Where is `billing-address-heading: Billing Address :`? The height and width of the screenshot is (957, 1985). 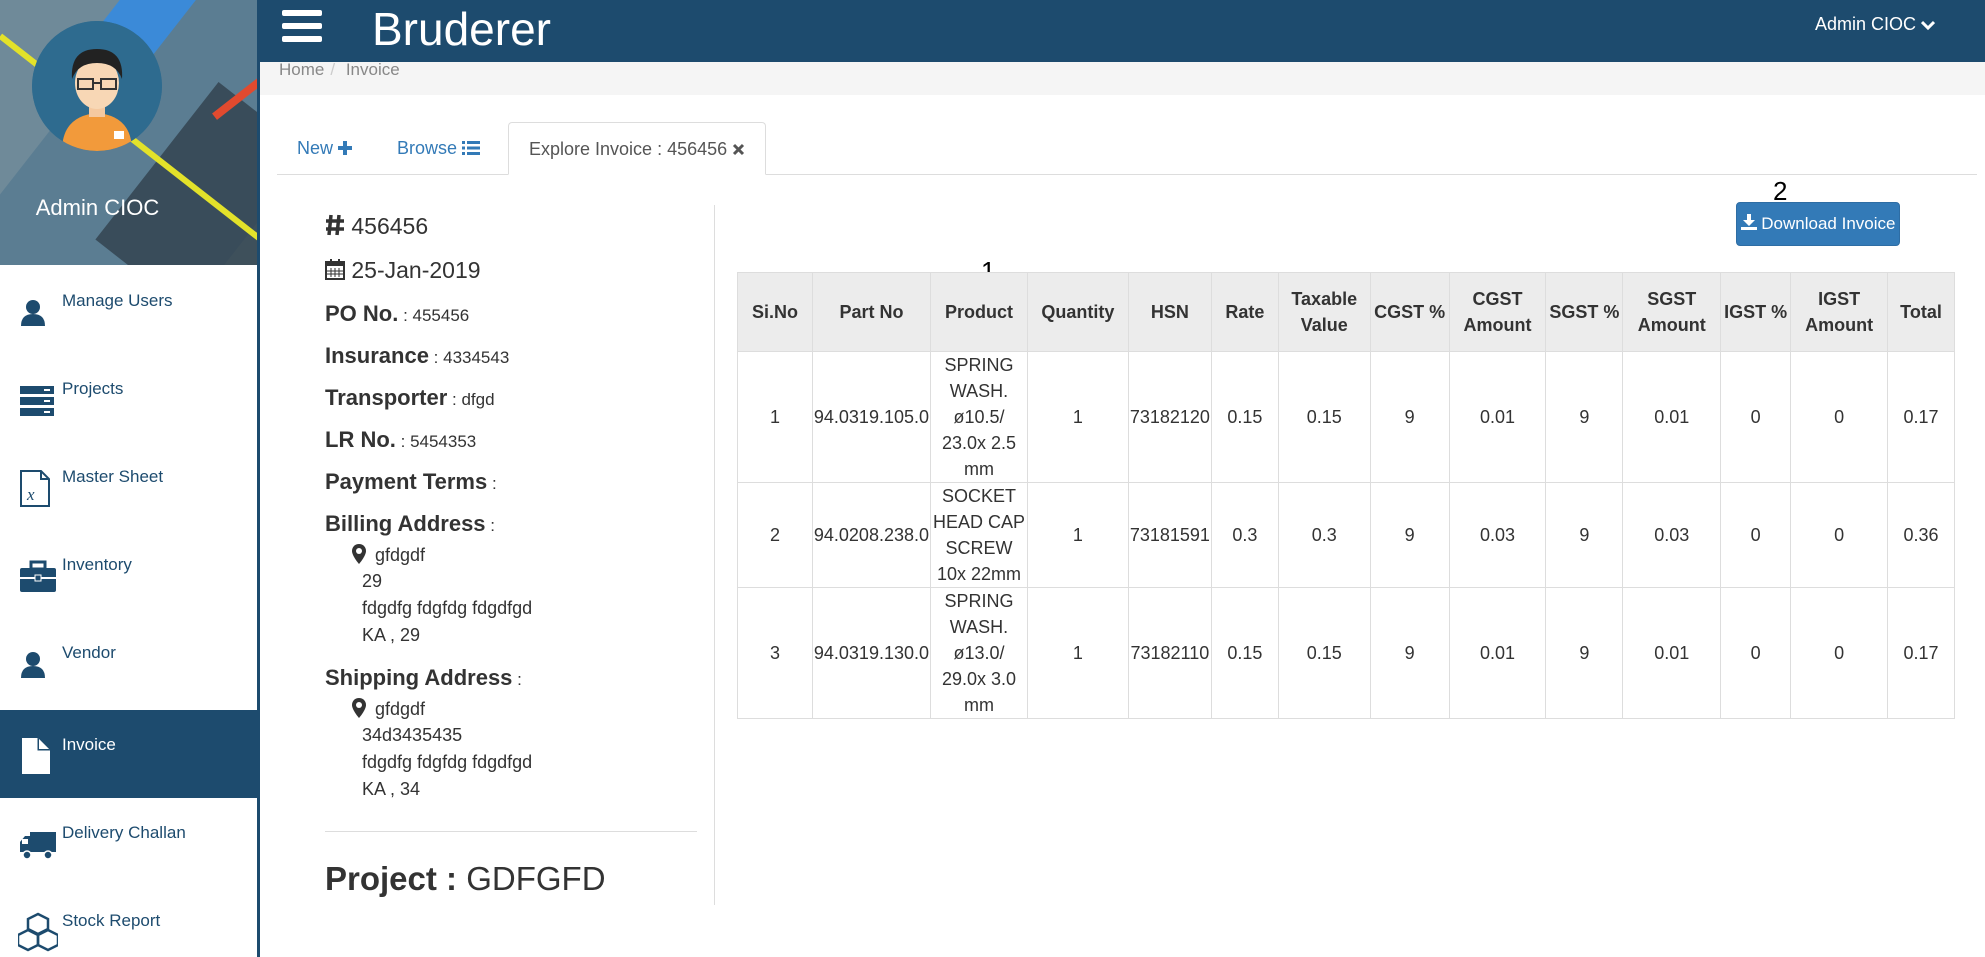
billing-address-heading: Billing Address : is located at coordinates (410, 524).